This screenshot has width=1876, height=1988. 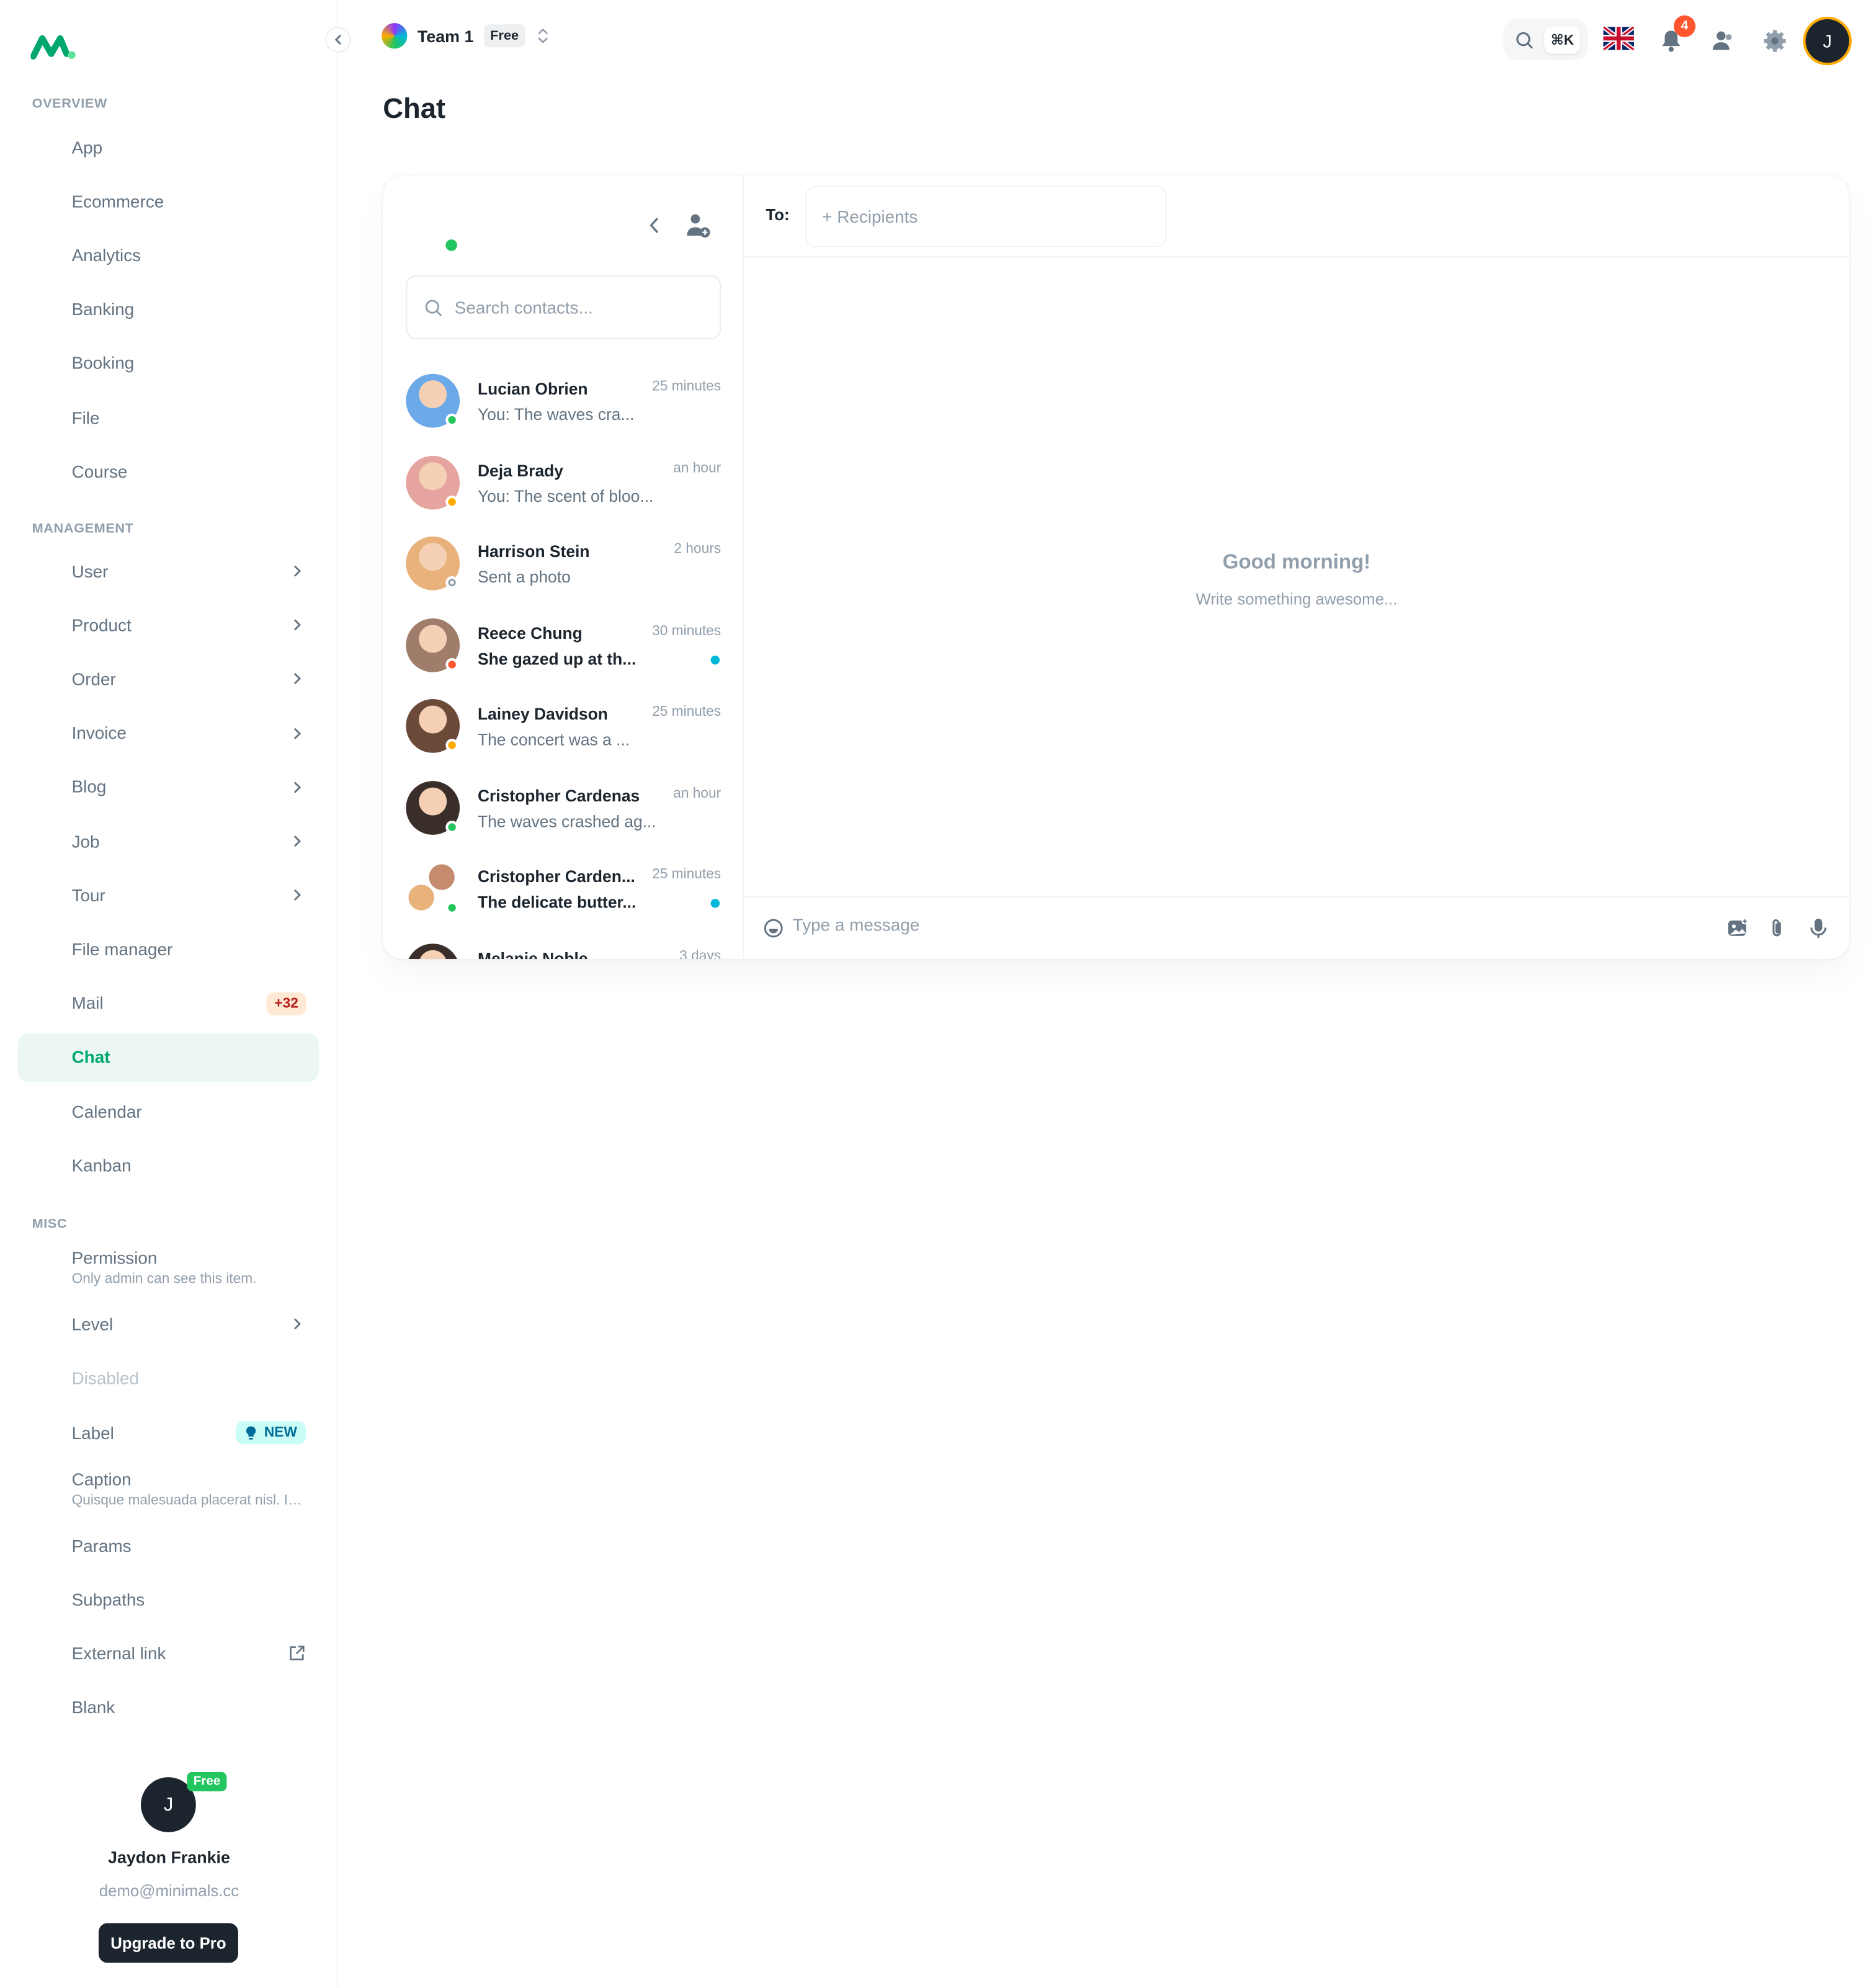 What do you see at coordinates (168, 1706) in the screenshot?
I see `sidebar-item-blank: Blank` at bounding box center [168, 1706].